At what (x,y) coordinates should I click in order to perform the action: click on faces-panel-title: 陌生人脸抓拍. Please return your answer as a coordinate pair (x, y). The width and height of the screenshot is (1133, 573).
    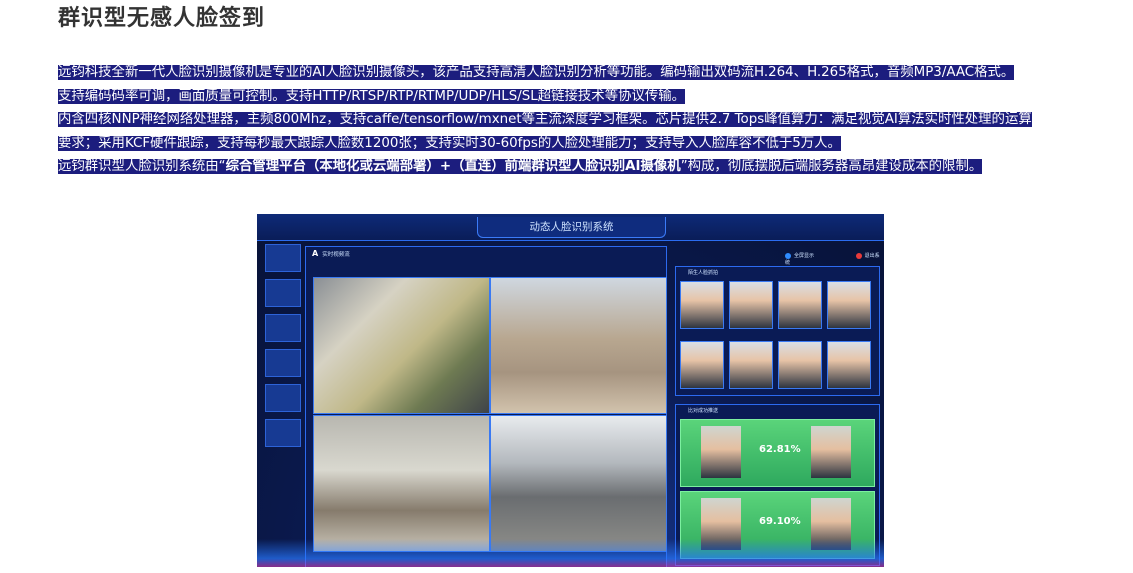
    Looking at the image, I should click on (703, 273).